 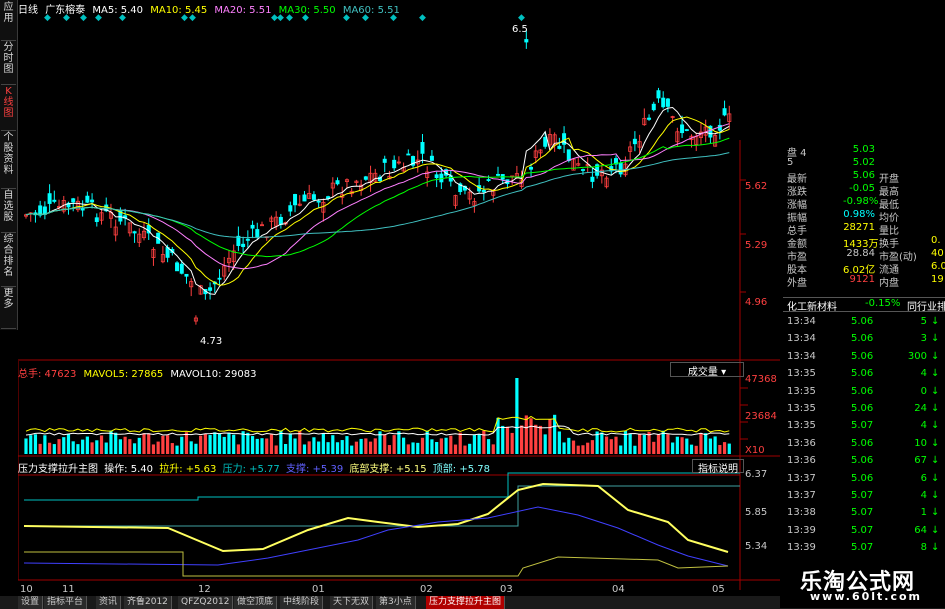 What do you see at coordinates (864, 305) in the screenshot?
I see `sector-row: 化工新材料 -0.15% 同行业排` at bounding box center [864, 305].